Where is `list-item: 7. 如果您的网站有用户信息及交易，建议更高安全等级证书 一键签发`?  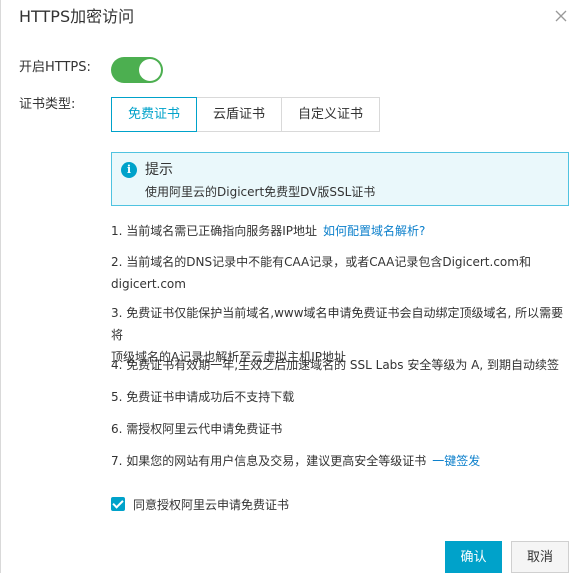 list-item: 7. 如果您的网站有用户信息及交易，建议更高安全等级证书 一键签发 is located at coordinates (341, 461).